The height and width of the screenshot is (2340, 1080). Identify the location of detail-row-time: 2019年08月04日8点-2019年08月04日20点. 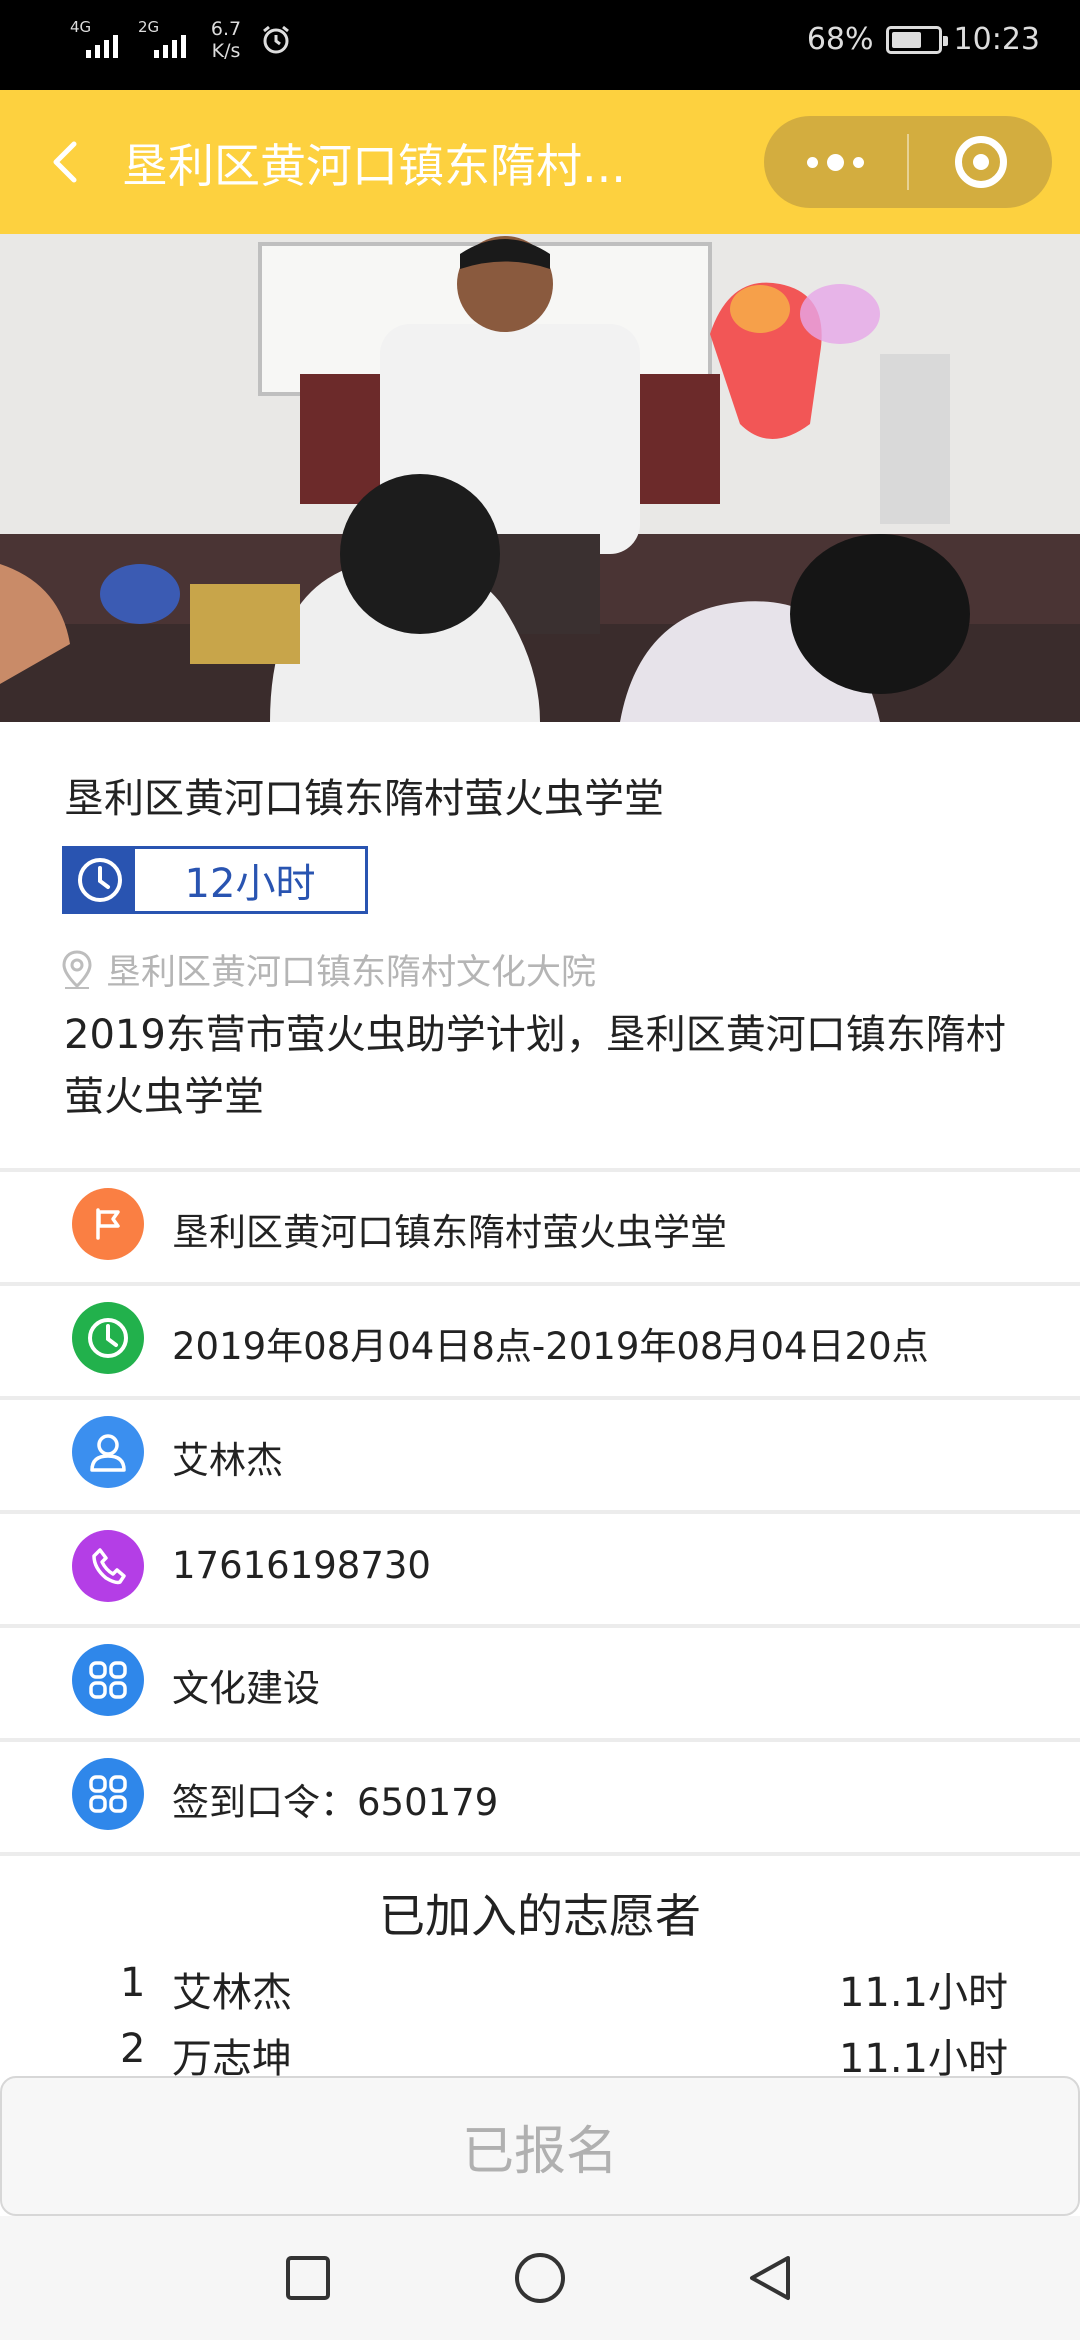
(540, 1339).